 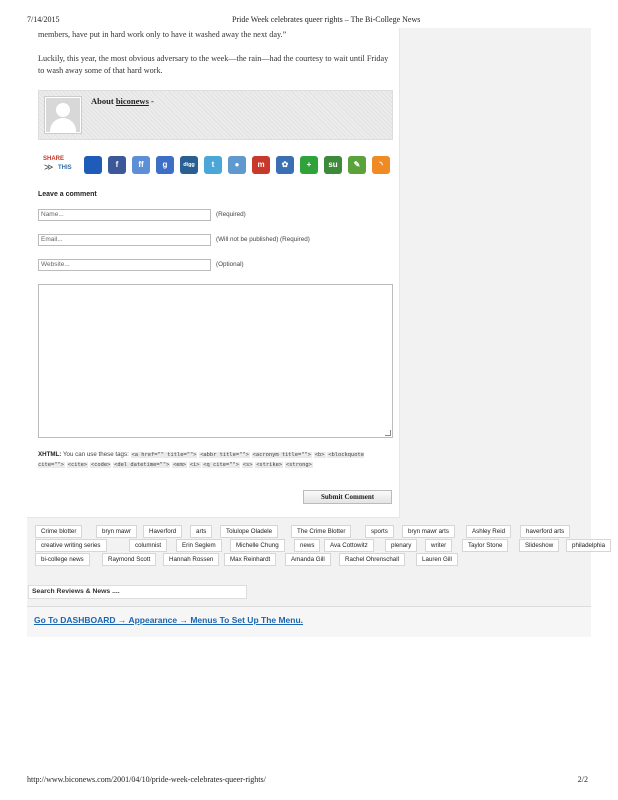 What do you see at coordinates (309, 165) in the screenshot?
I see `google-buzz-icon: +` at bounding box center [309, 165].